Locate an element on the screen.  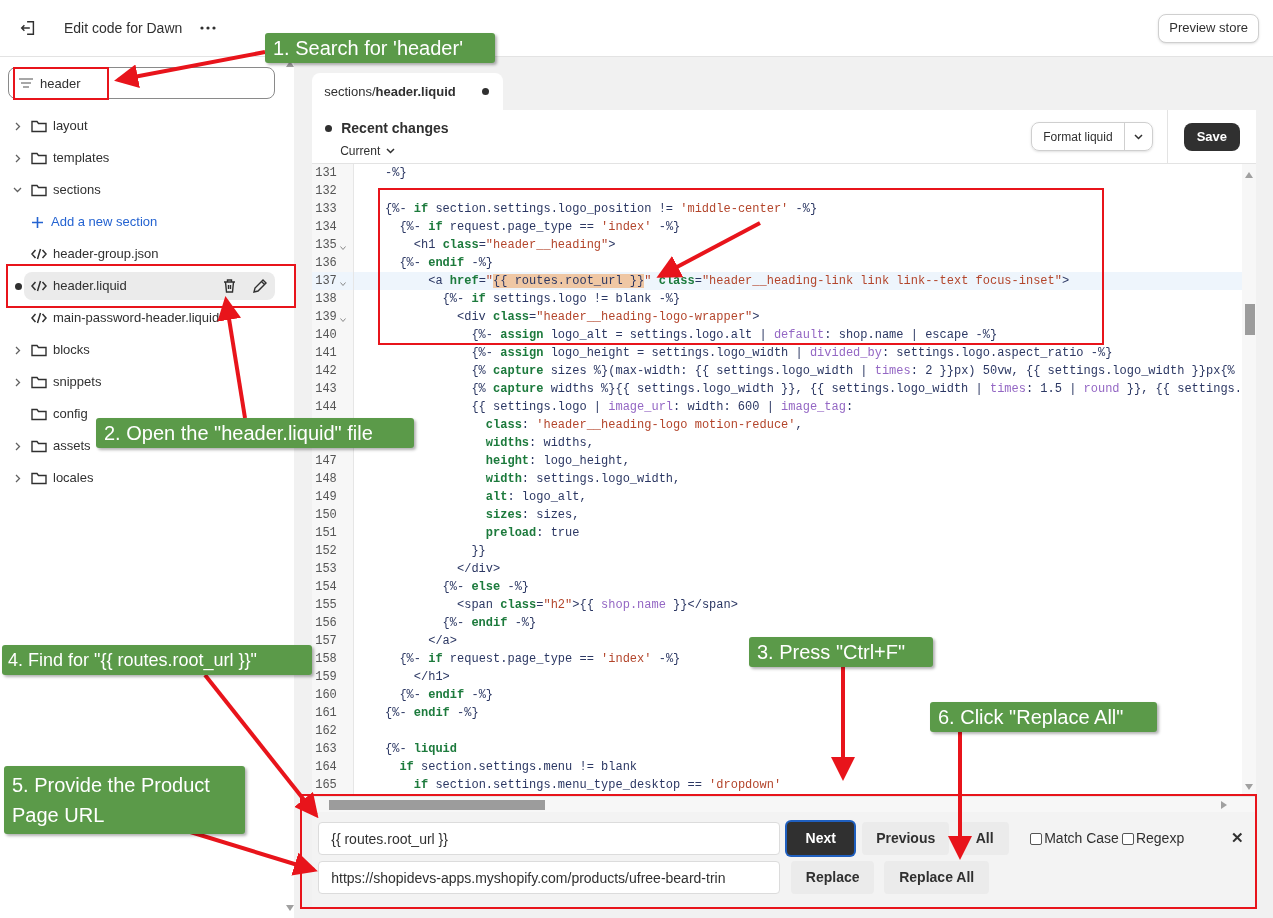
item-label: snippets is located at coordinates (77, 382).